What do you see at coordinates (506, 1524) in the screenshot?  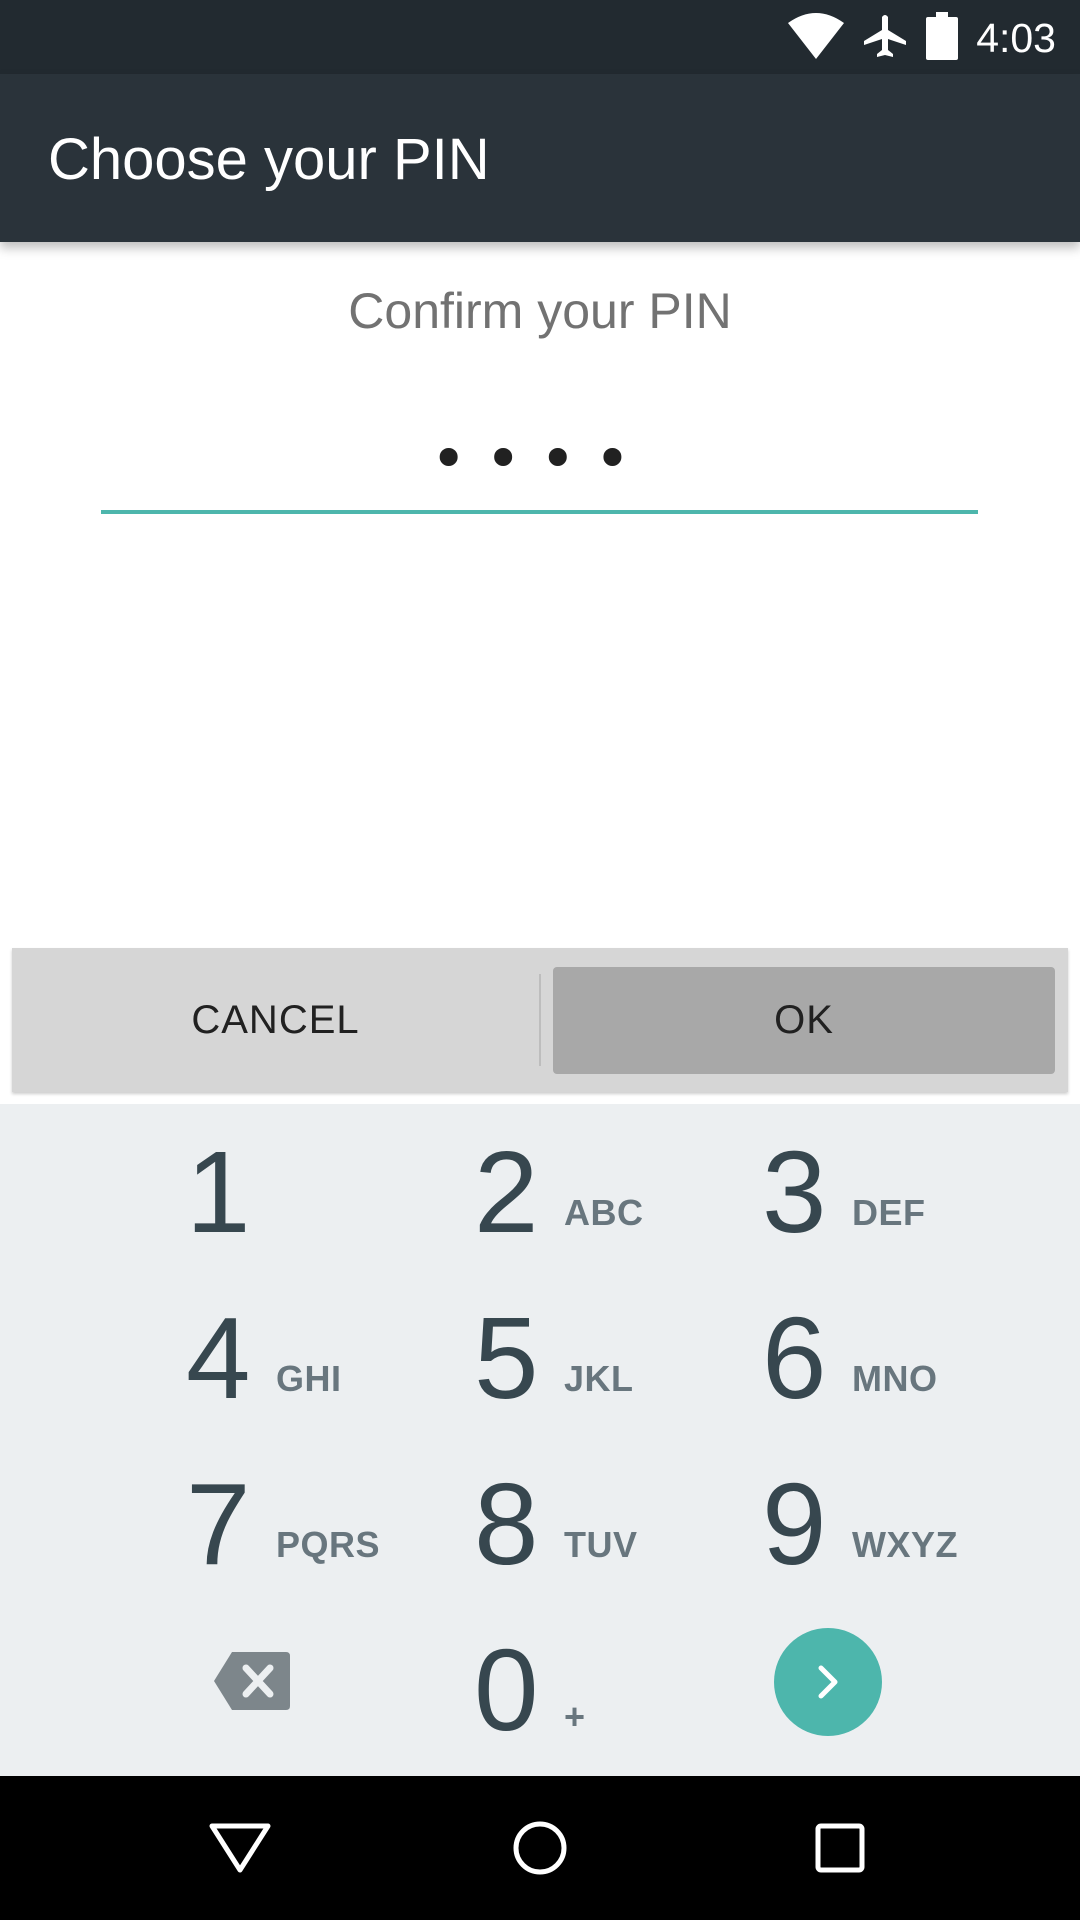 I see `key-digit: 8` at bounding box center [506, 1524].